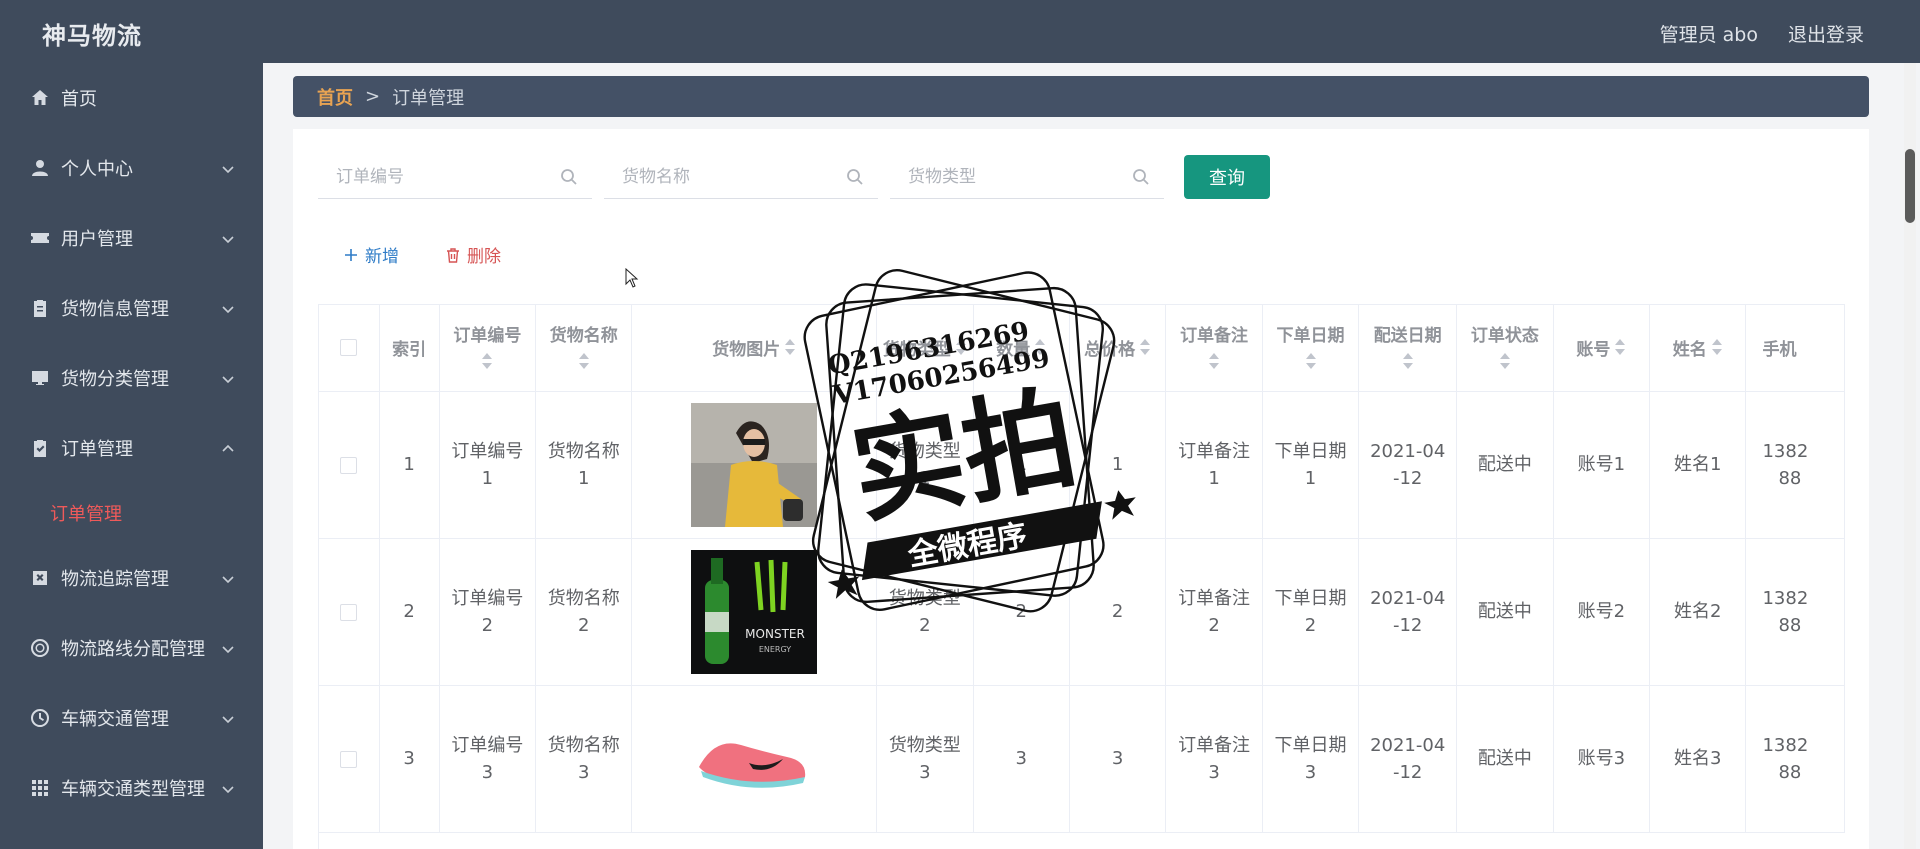 Image resolution: width=1920 pixels, height=849 pixels. What do you see at coordinates (1110, 349) in the screenshot?
I see `header-label: 总价格` at bounding box center [1110, 349].